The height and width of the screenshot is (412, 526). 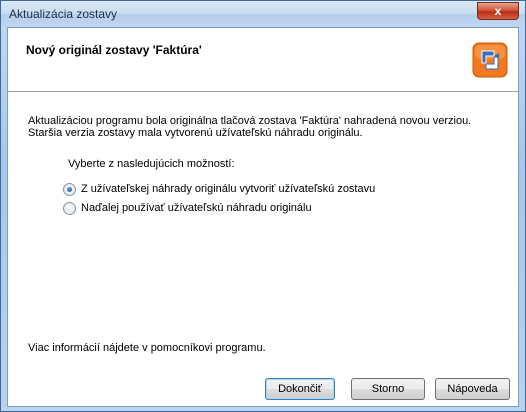 What do you see at coordinates (388, 389) in the screenshot?
I see `cancel-button: Storno` at bounding box center [388, 389].